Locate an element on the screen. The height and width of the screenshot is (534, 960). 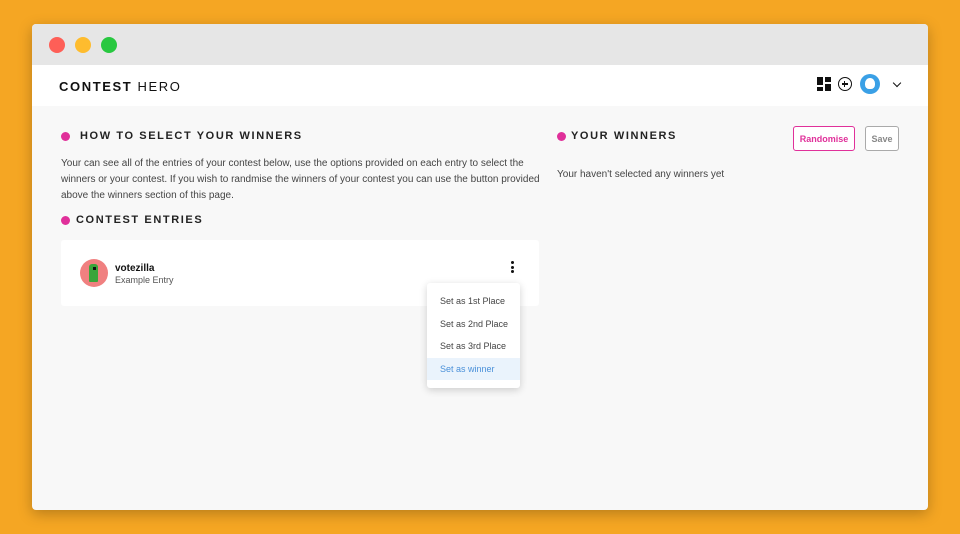
menu-item-set-3rd-place: Set as 3rd Place is located at coordinates (473, 346).